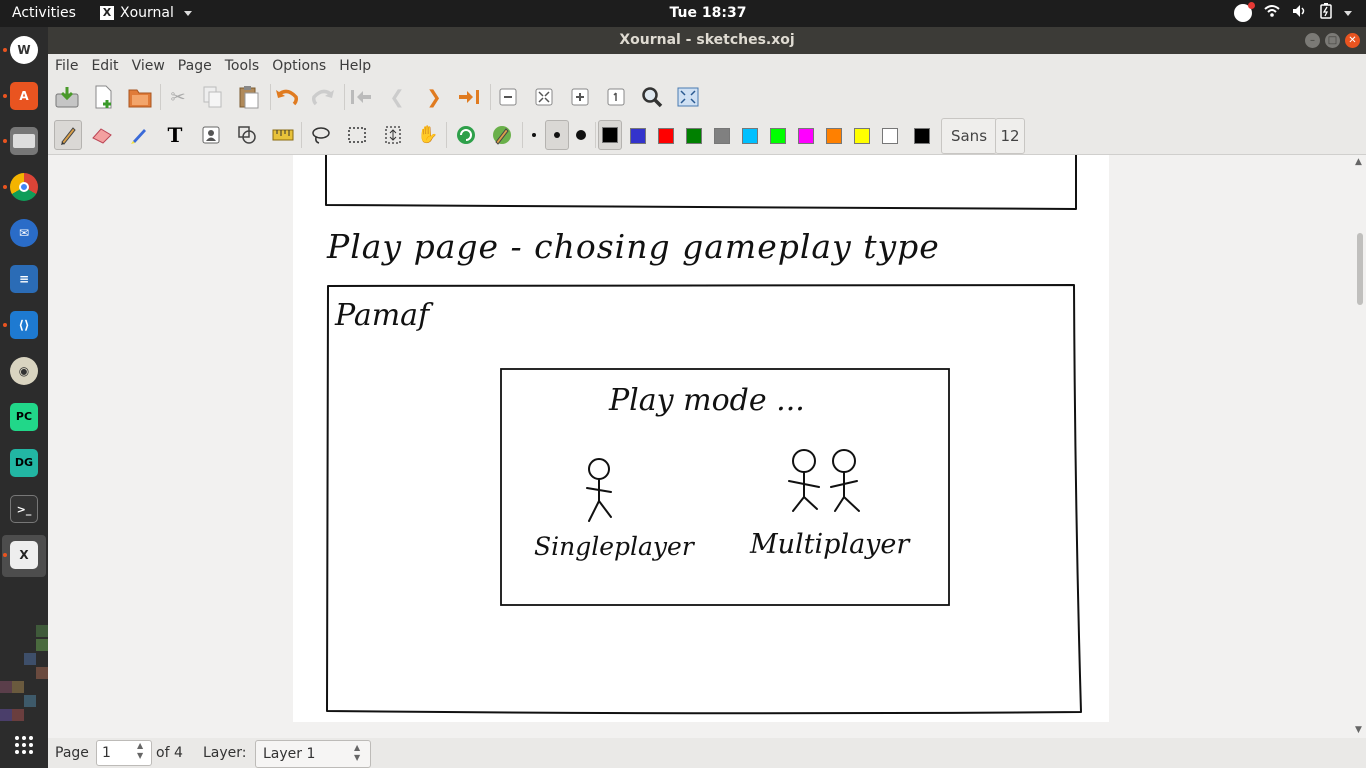 The width and height of the screenshot is (1366, 768). Describe the element at coordinates (1326, 13) in the screenshot. I see `battery-icon` at that location.